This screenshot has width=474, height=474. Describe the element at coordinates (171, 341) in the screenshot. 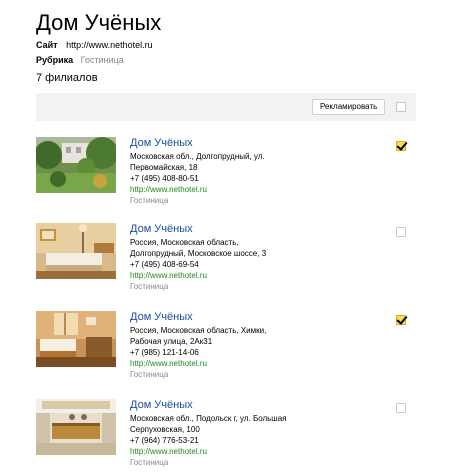

I see `branch-address-line: Рабочая улица, 2Ак31` at that location.